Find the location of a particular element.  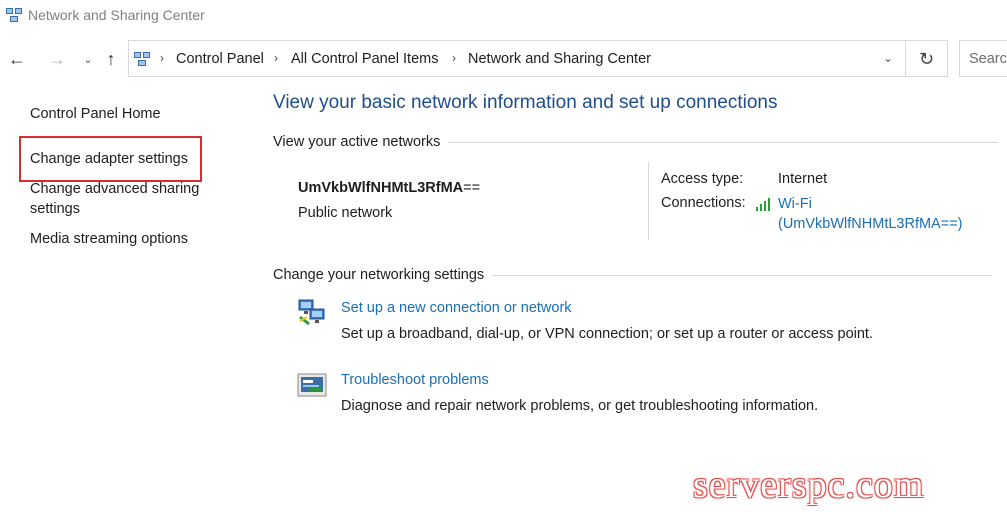

breadcrumb-all-items: All Control Panel Items is located at coordinates (364, 59).